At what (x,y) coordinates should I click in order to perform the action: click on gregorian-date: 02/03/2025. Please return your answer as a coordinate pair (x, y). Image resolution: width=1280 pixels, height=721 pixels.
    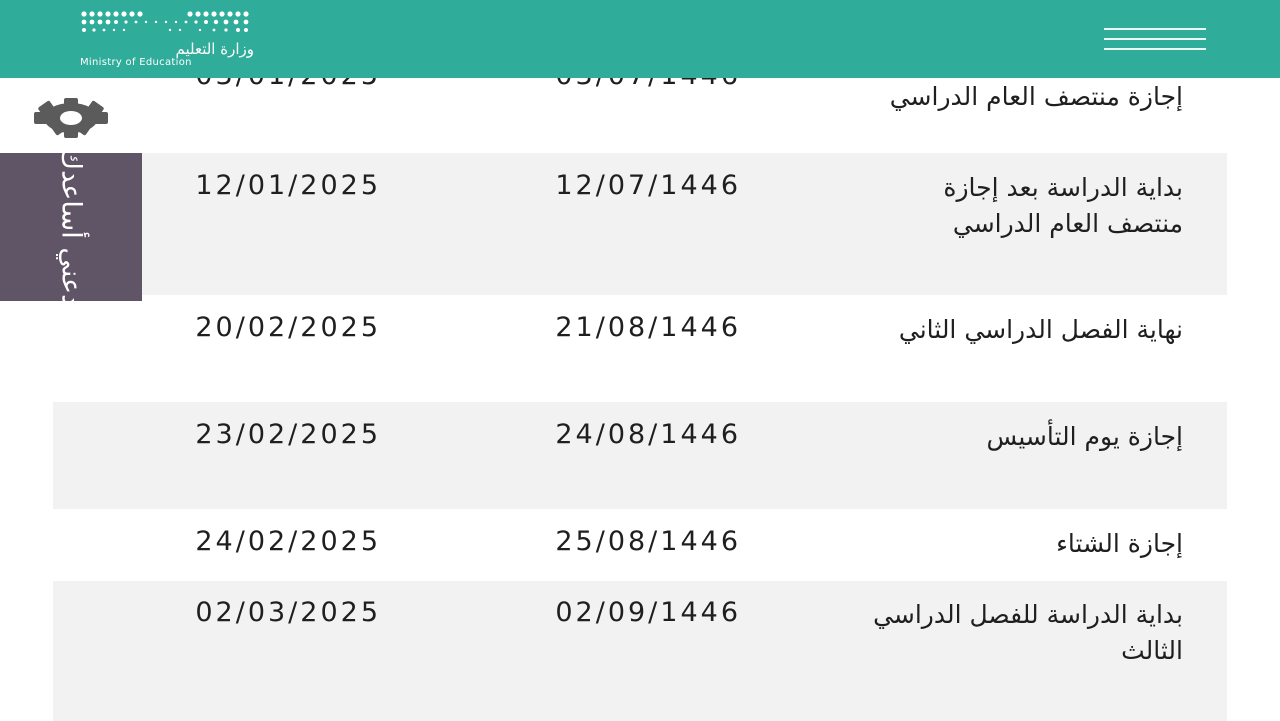
    Looking at the image, I should click on (288, 612).